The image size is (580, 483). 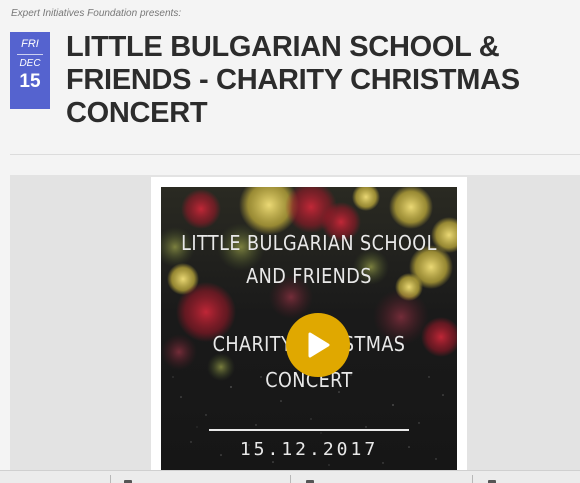 I want to click on date-badge: FRI DEC 15, so click(x=30, y=70).